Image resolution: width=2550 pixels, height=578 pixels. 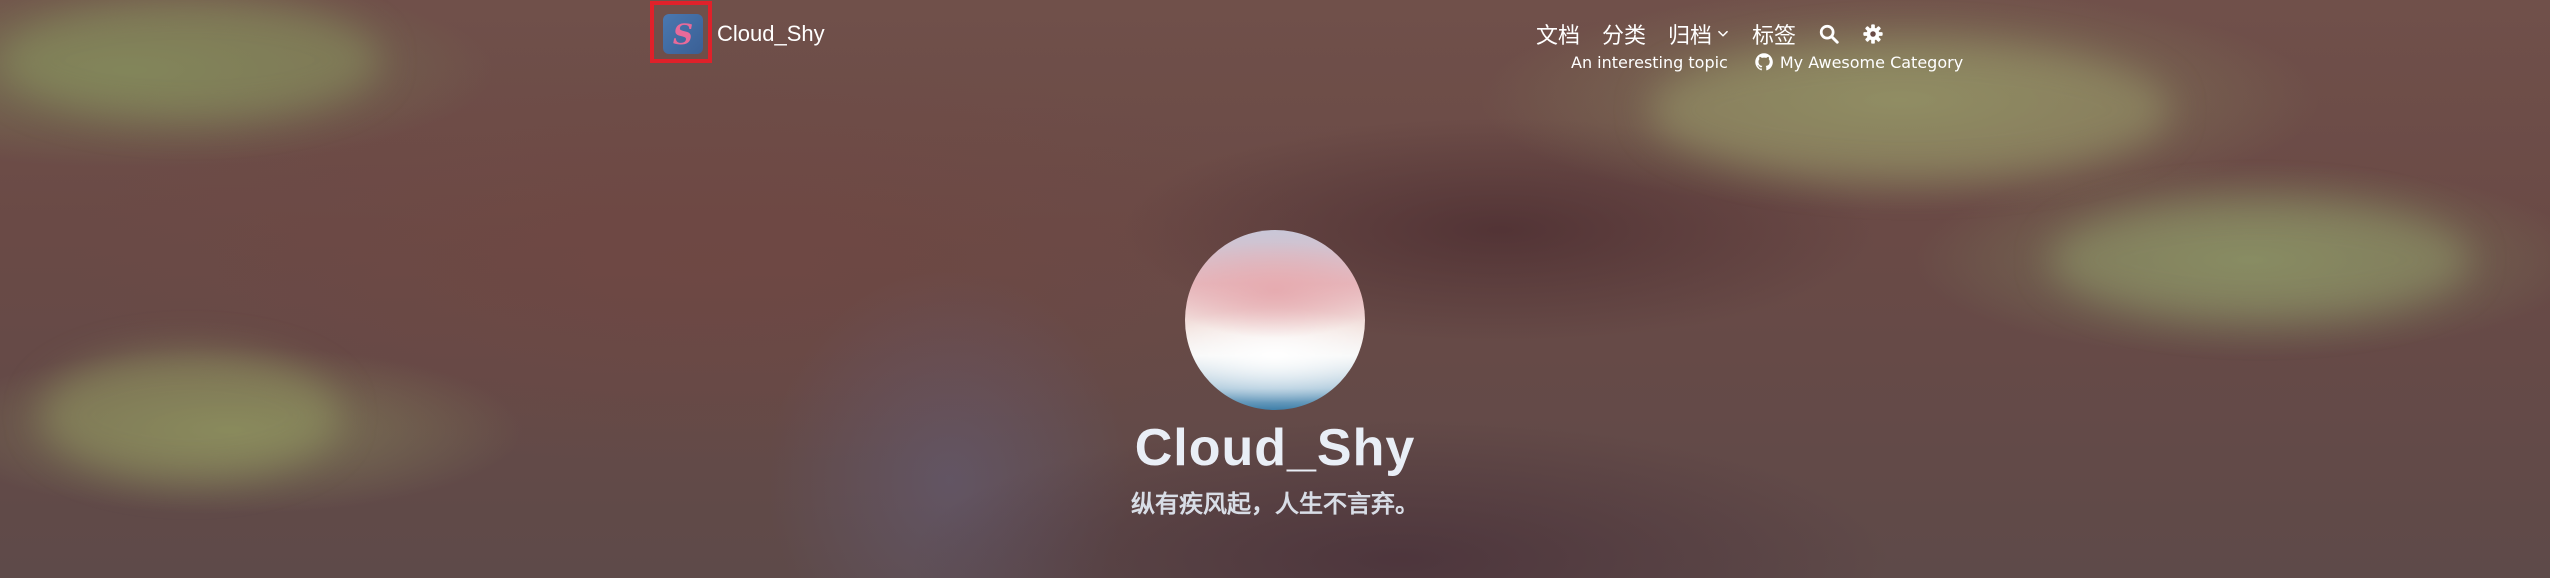 I want to click on nav-item-label: 标签, so click(x=1774, y=36).